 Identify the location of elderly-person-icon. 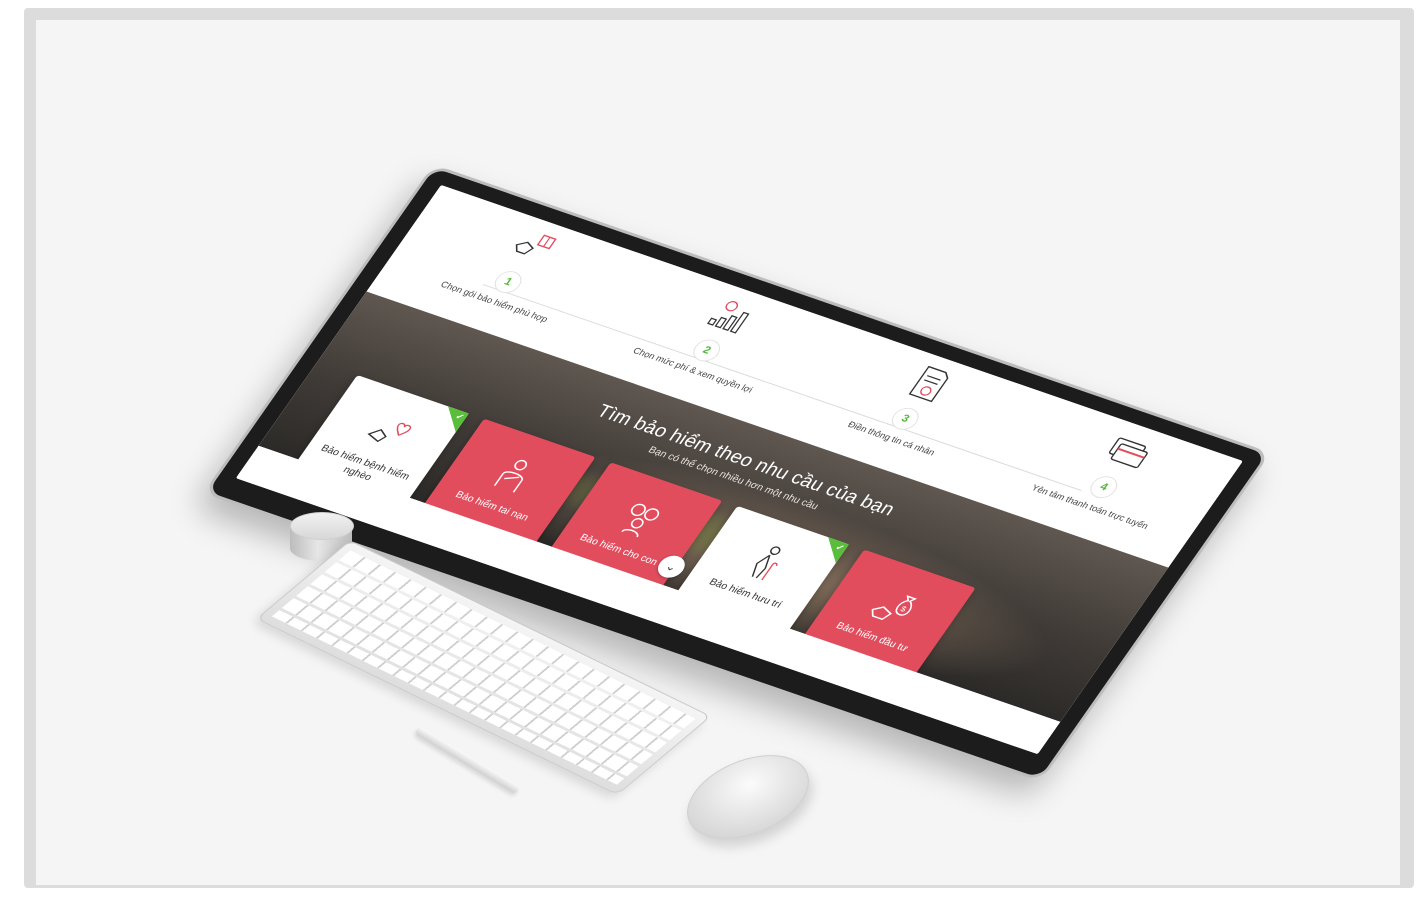
(766, 563).